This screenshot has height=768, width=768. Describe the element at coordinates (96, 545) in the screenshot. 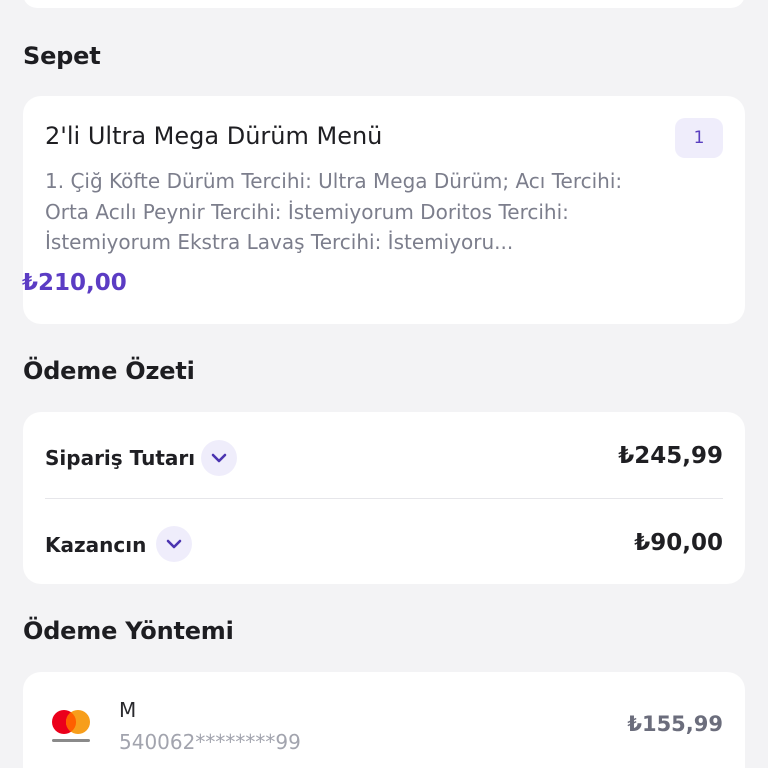

I see `savings-label: Kazancın` at that location.